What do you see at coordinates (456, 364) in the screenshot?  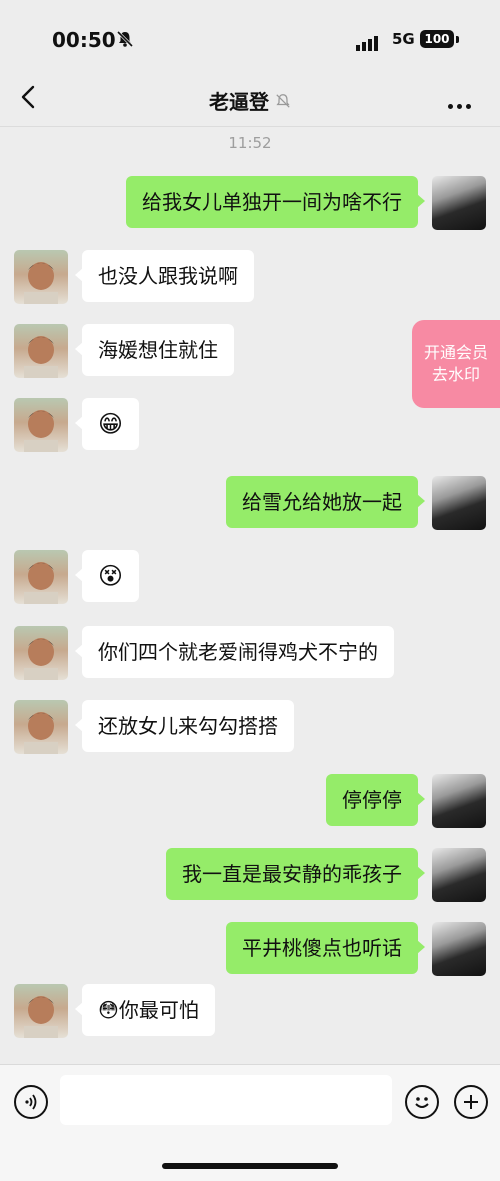 I see `promo-remove-watermark-button: 开通会员 去水印` at bounding box center [456, 364].